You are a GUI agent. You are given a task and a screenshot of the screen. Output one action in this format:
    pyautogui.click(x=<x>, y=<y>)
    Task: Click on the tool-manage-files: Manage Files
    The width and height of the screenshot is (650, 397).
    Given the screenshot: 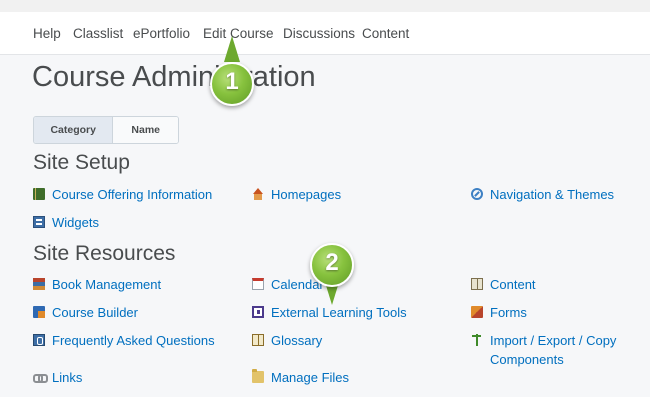 What is the action you would take?
    pyautogui.click(x=300, y=377)
    